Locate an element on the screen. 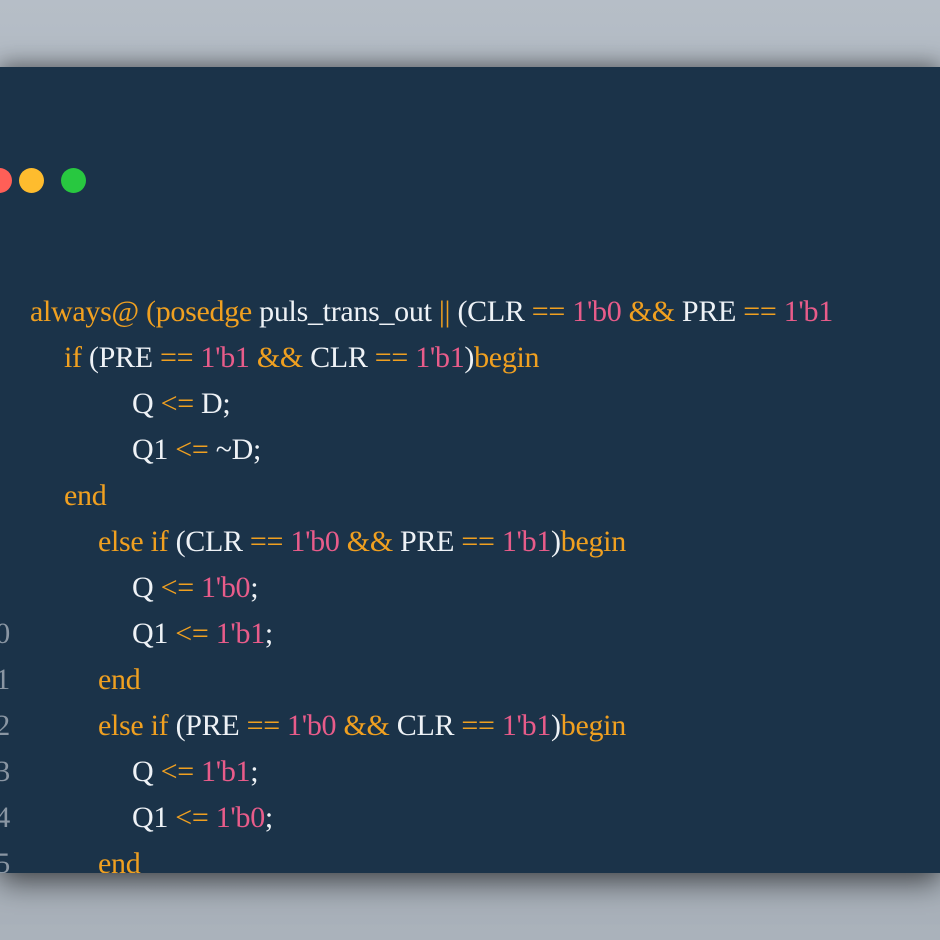  code-line: 2 Q <= 1'b1; is located at coordinates (470, 722).